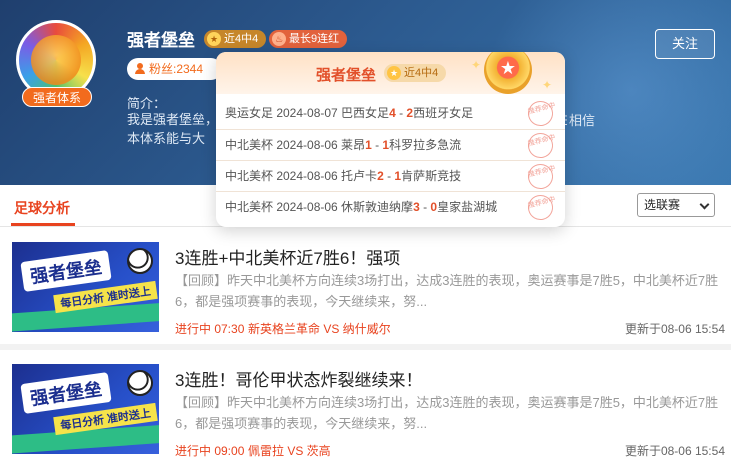 This screenshot has height=463, width=731. Describe the element at coordinates (380, 176) in the screenshot. I see `home-score: 2` at that location.